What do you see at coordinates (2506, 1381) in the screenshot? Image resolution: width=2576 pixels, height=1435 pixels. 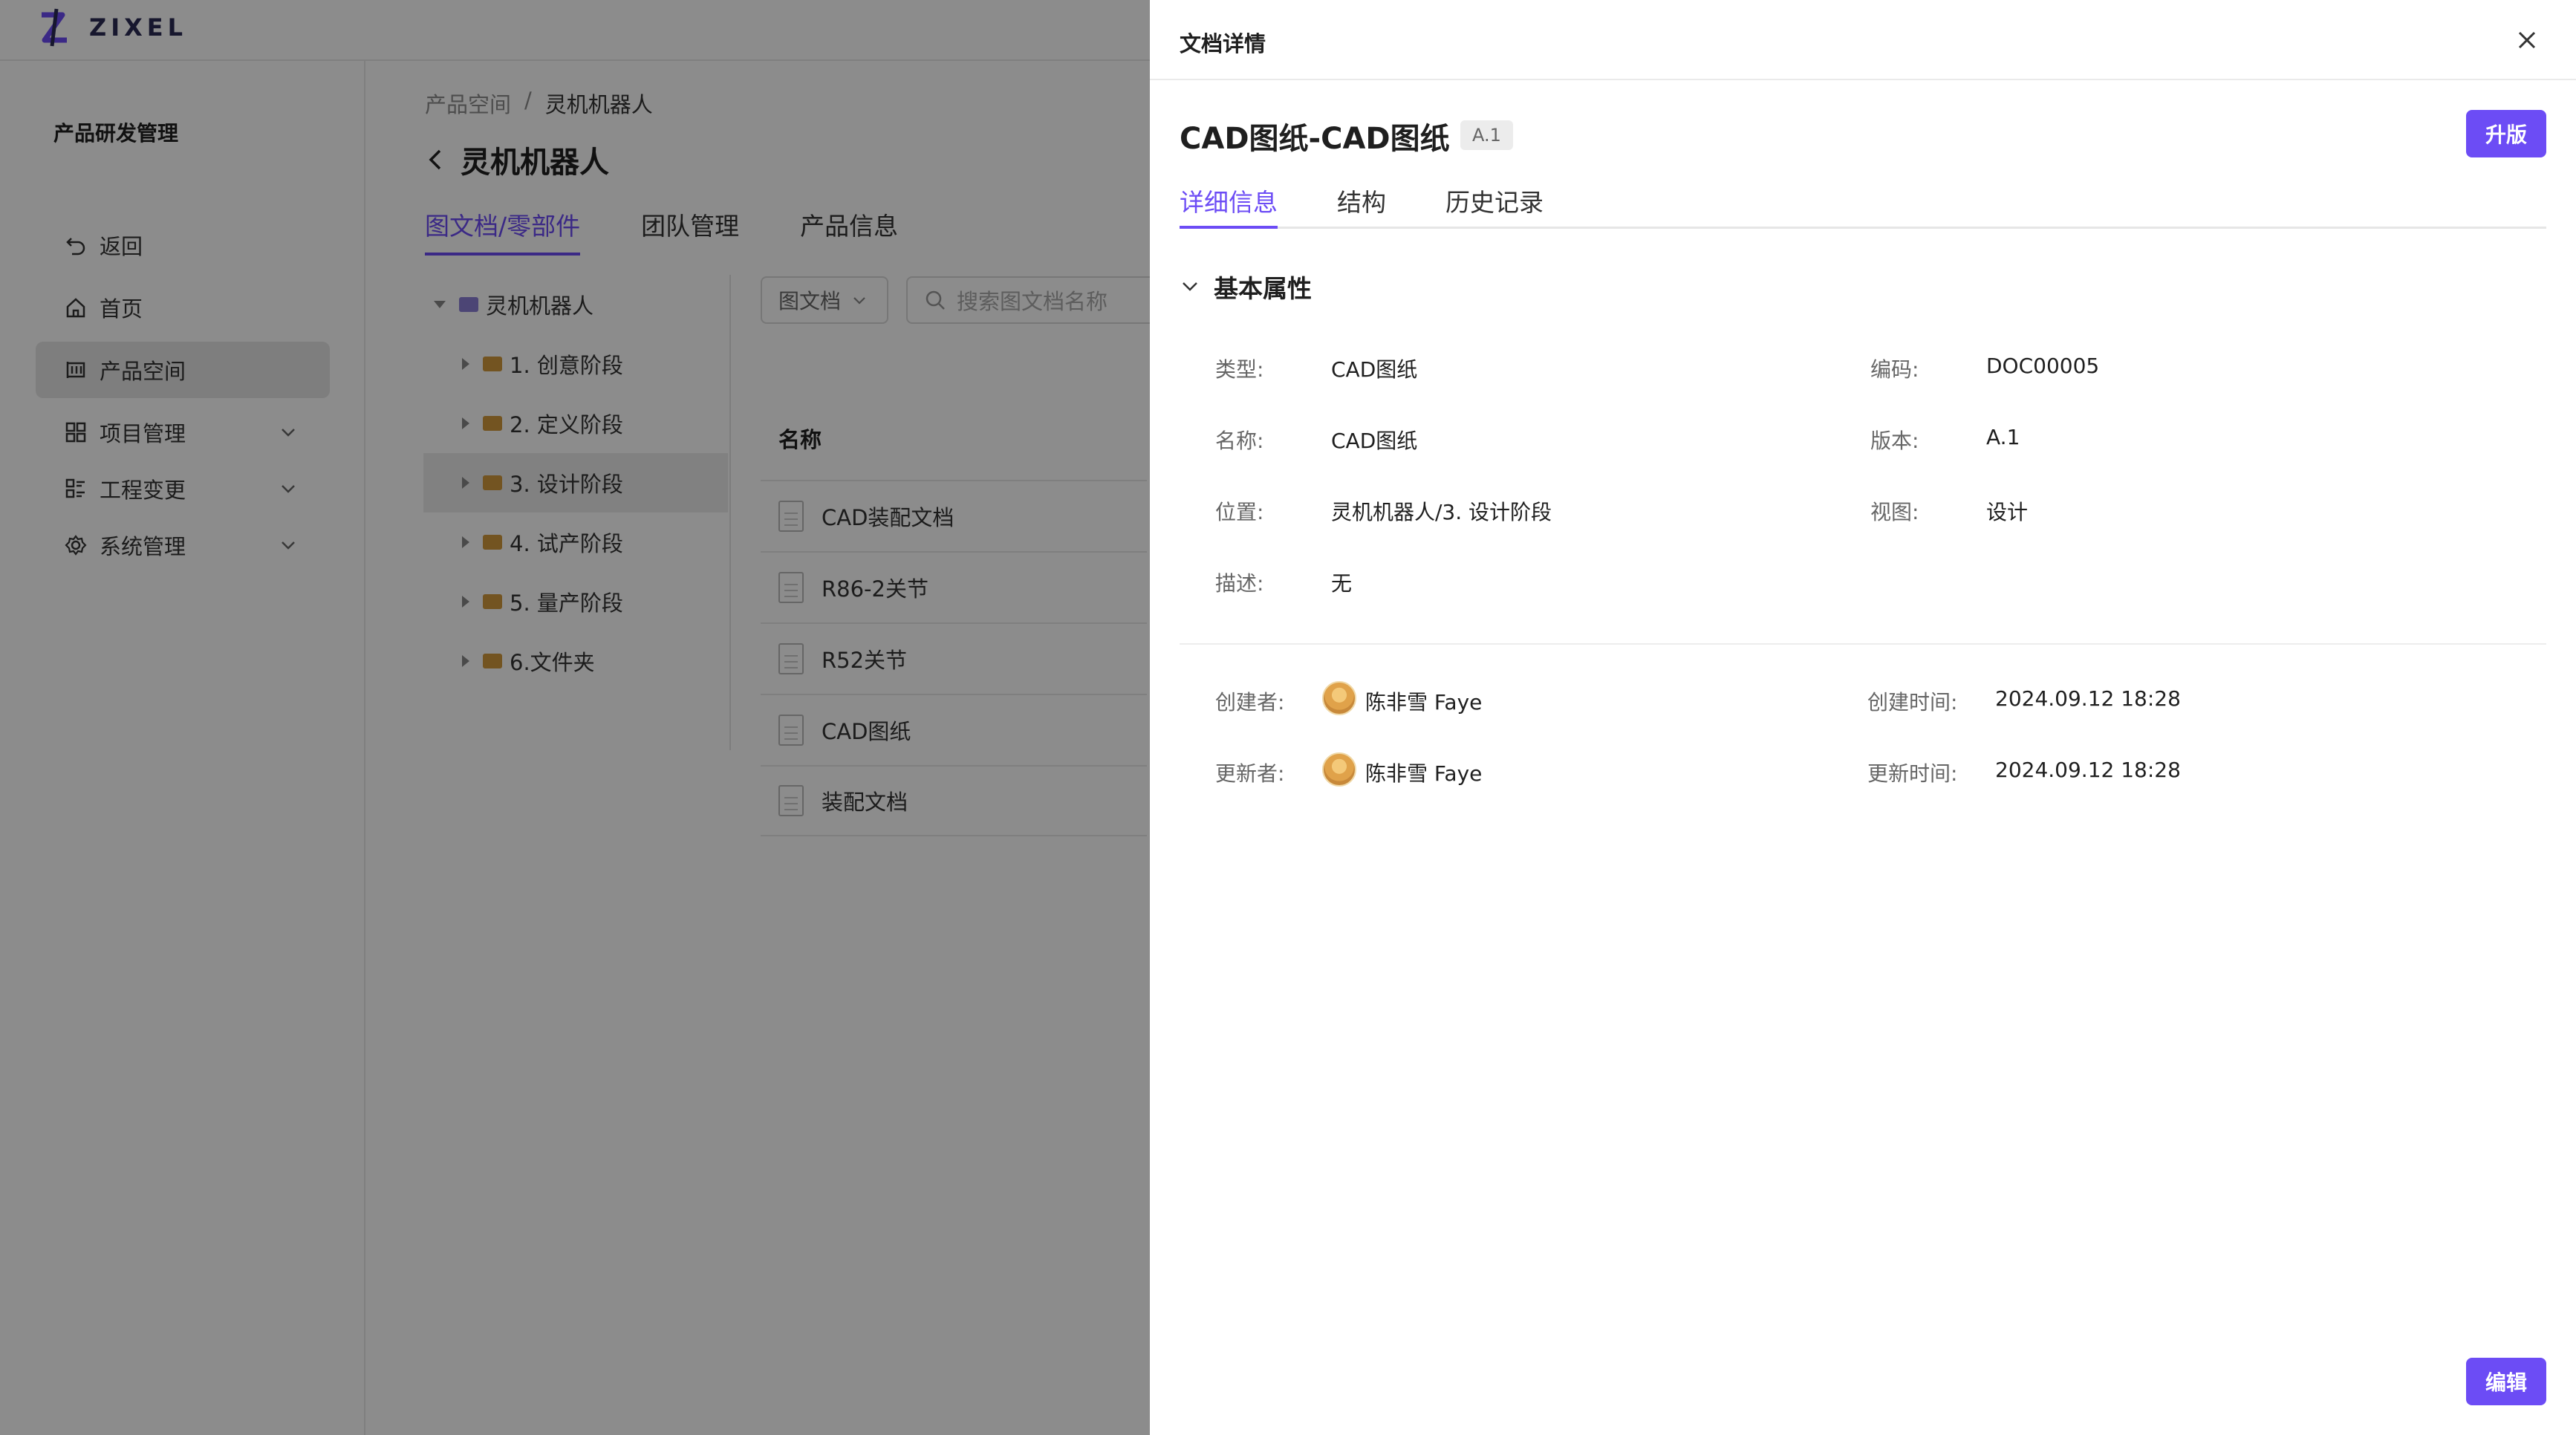 I see `edit-button: 编辑` at bounding box center [2506, 1381].